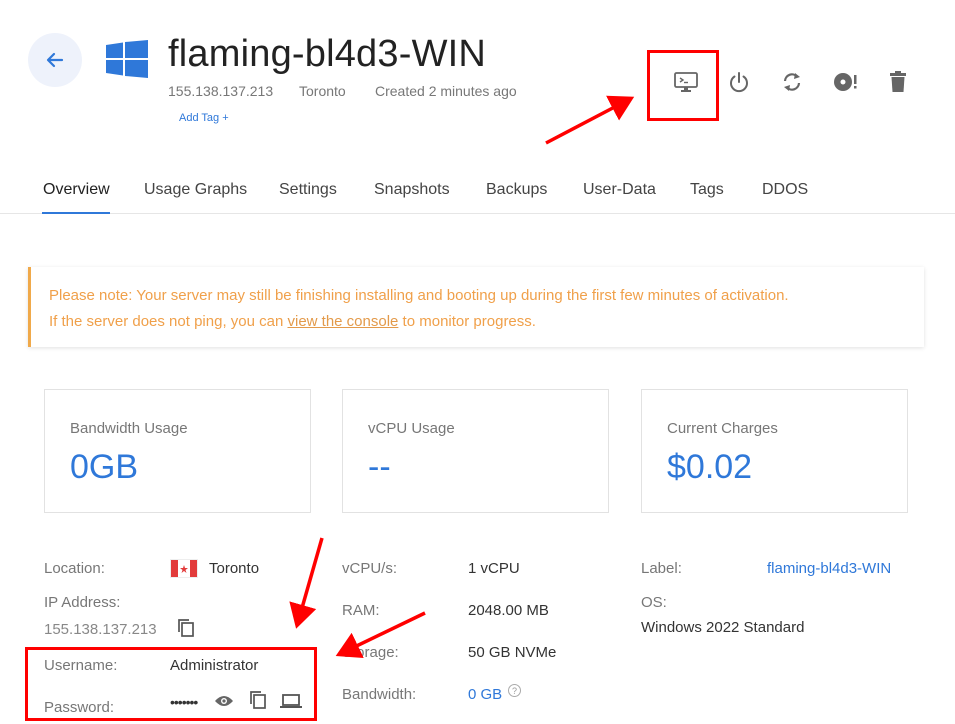 This screenshot has height=724, width=955. Describe the element at coordinates (379, 467) in the screenshot. I see `card-value: --` at that location.